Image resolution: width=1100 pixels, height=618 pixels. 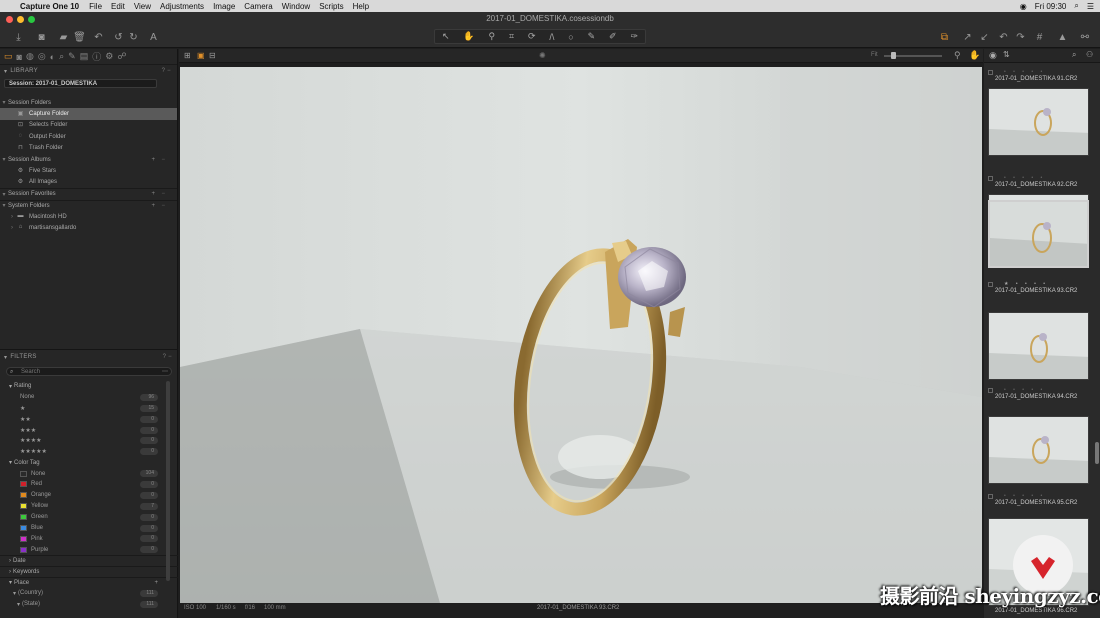 What do you see at coordinates (89, 371) in the screenshot?
I see `filter-search-input: ⌕ Search ⋯` at bounding box center [89, 371].